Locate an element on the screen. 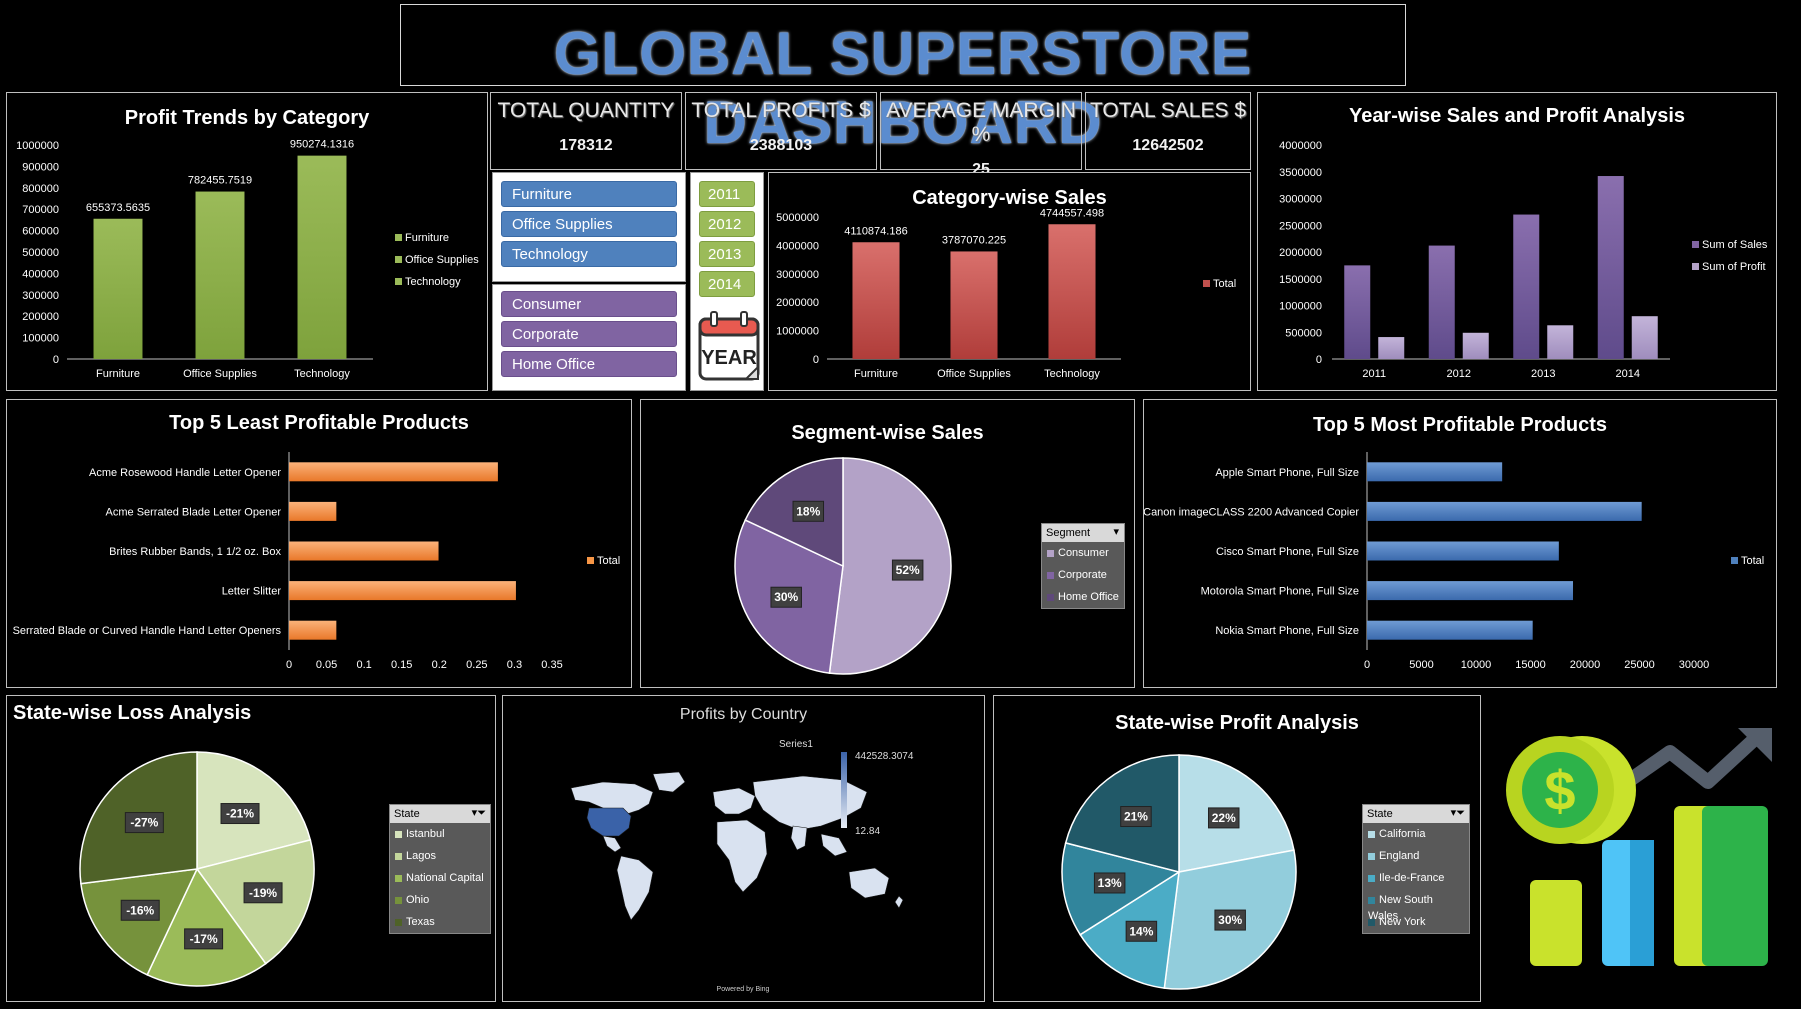 Image resolution: width=1801 pixels, height=1009 pixels. kpi-label: AVERAGE MARGIN % is located at coordinates (981, 122).